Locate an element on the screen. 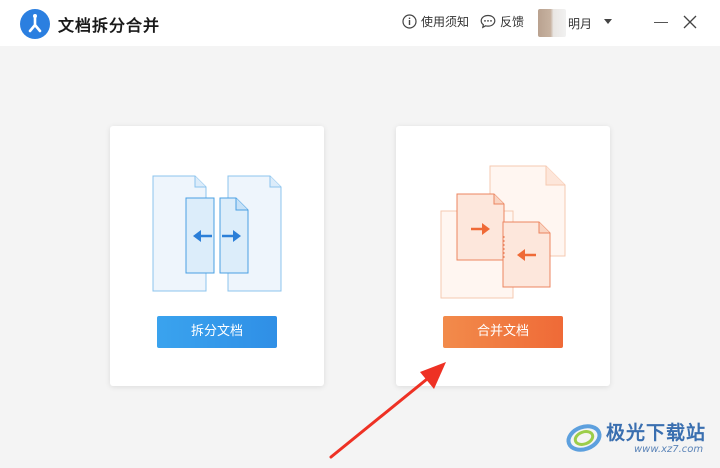  watermark-url: www.xz7.com is located at coordinates (669, 449).